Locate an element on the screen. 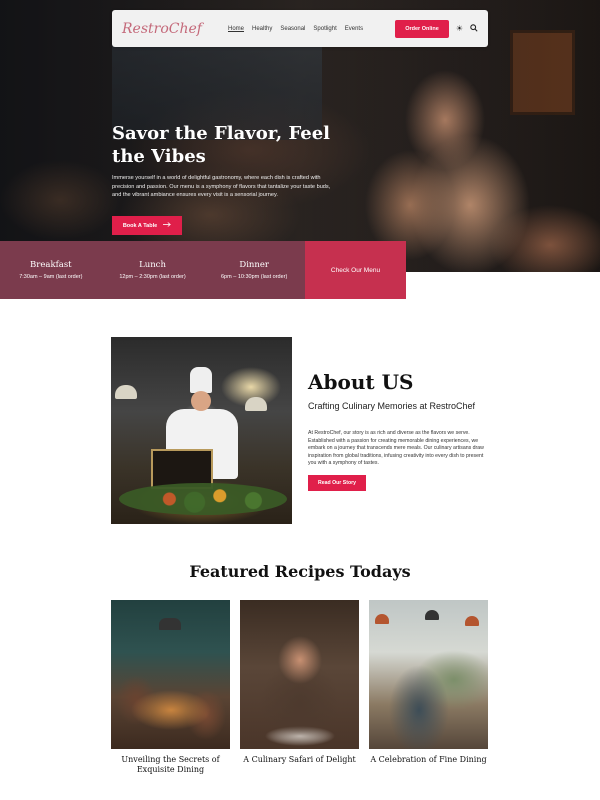 The image size is (600, 800). hours-dinner: Dinner 6pm – 10:30pm (last order) is located at coordinates (254, 270).